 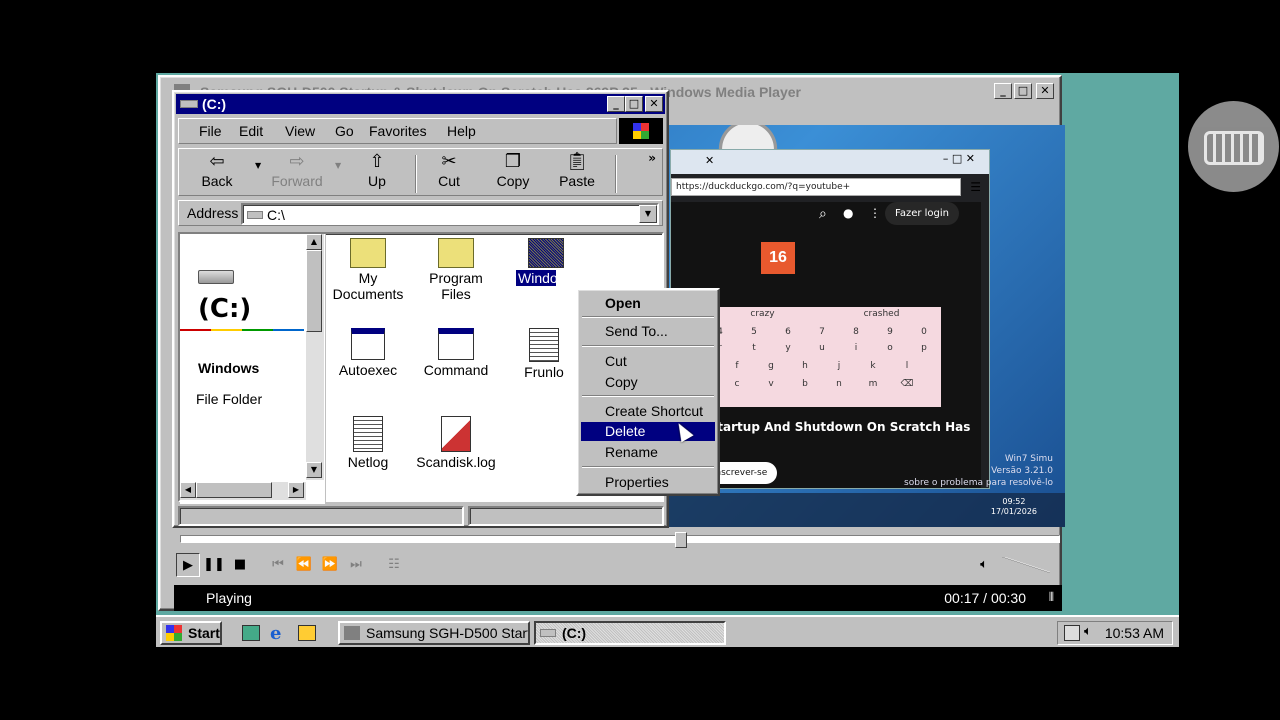 I want to click on quicklaunch-desktop-icon, so click(x=251, y=633).